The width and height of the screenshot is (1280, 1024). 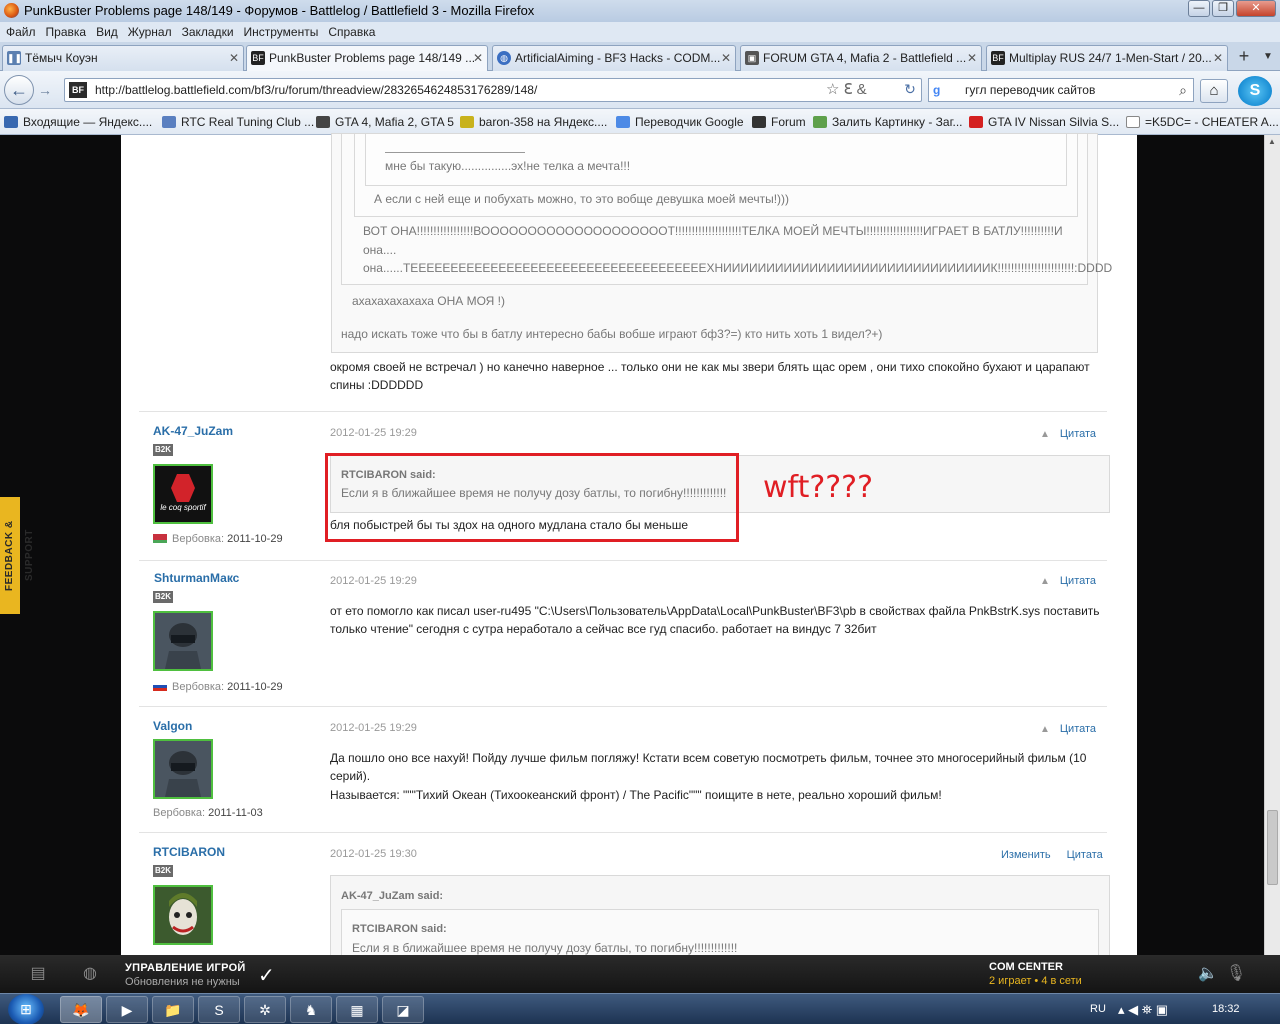 What do you see at coordinates (1255, 91) in the screenshot?
I see `skype-icon: S` at bounding box center [1255, 91].